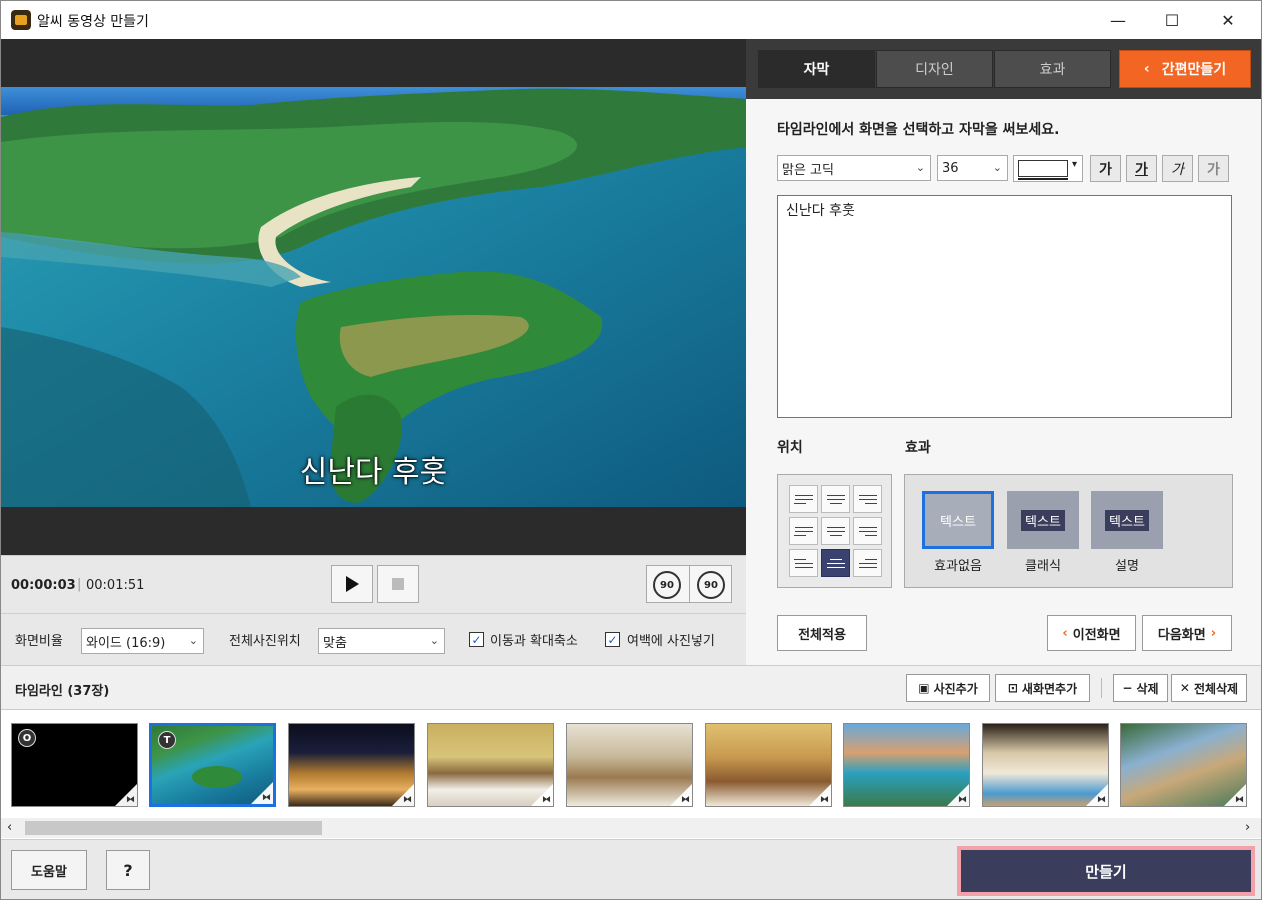 Image resolution: width=1262 pixels, height=900 pixels. I want to click on effect-description-preview: 텍스트, so click(1127, 520).